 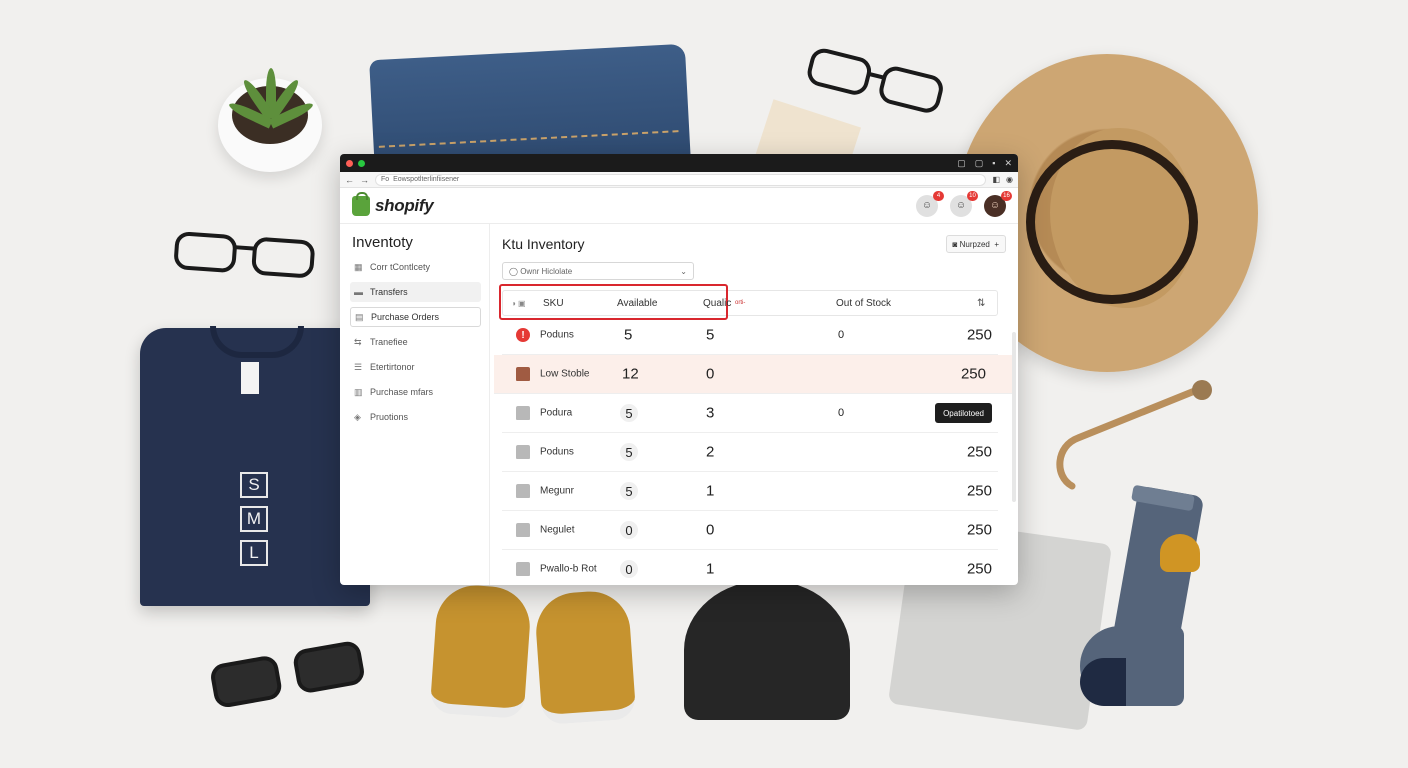 I want to click on close-icon: ✕, so click(x=1008, y=163).